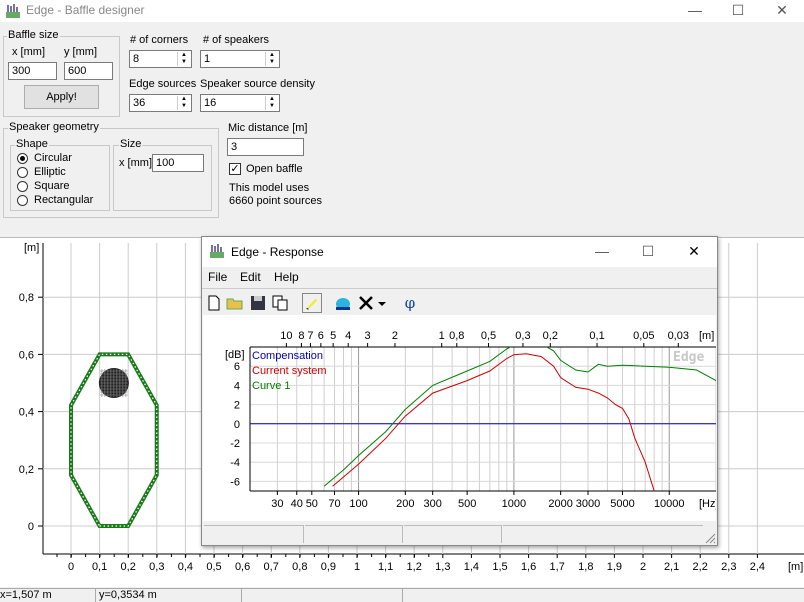 This screenshot has width=804, height=602. I want to click on mic-distance-input, so click(265, 147).